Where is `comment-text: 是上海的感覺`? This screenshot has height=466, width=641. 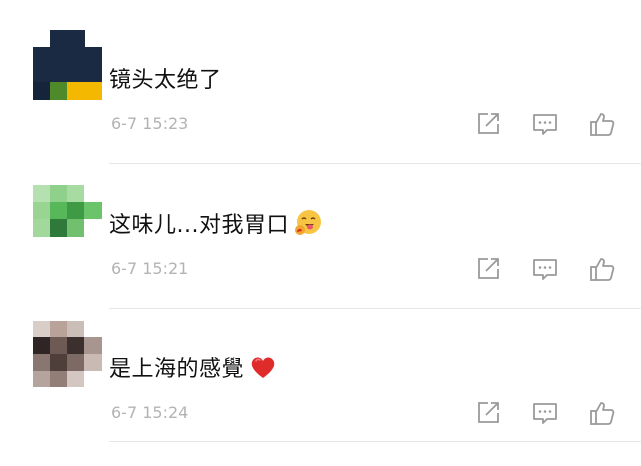 comment-text: 是上海的感覺 is located at coordinates (193, 367).